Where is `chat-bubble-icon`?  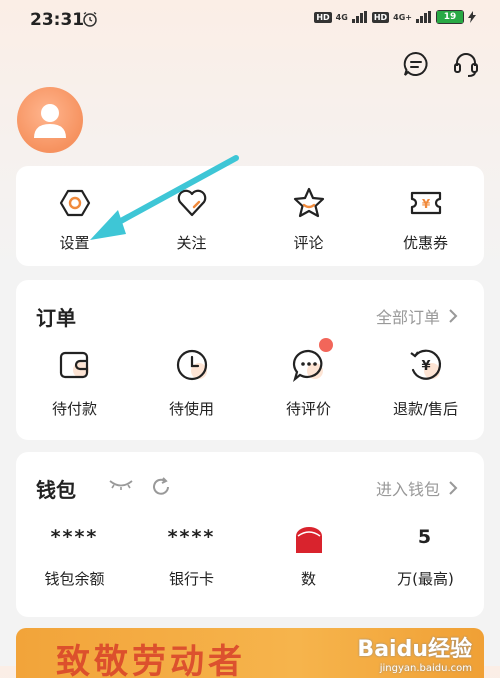
chat-bubble-icon is located at coordinates (307, 366).